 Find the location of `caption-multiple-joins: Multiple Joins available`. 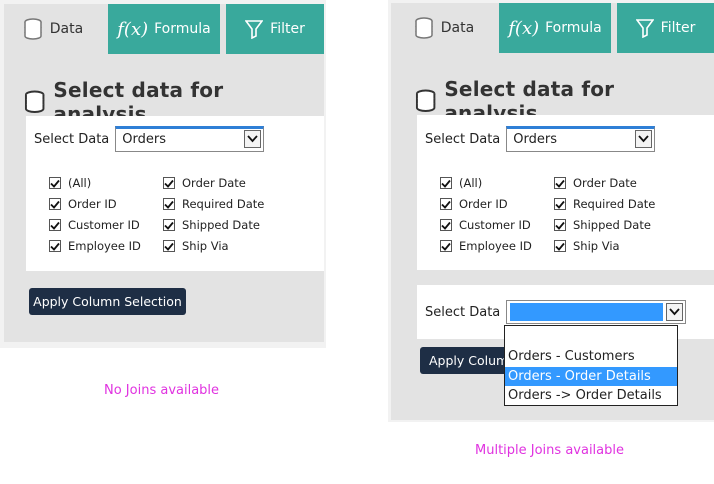

caption-multiple-joins: Multiple Joins available is located at coordinates (549, 450).